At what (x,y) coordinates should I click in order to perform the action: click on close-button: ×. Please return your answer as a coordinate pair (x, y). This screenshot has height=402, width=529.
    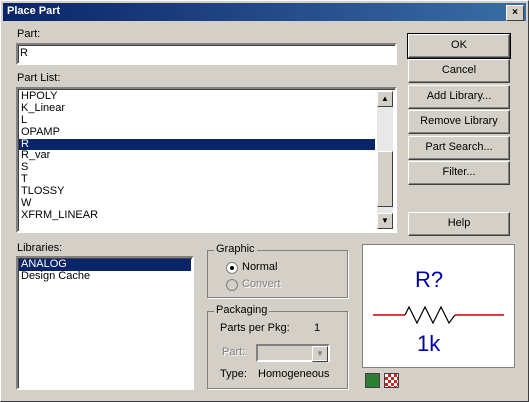
    Looking at the image, I should click on (515, 13).